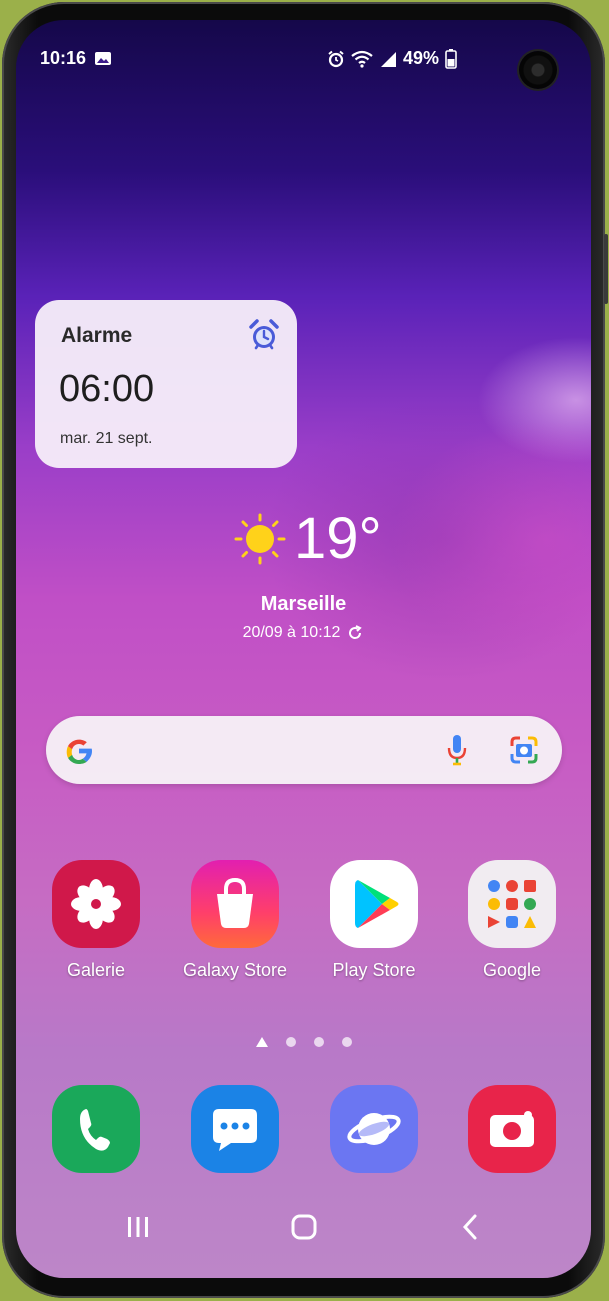  Describe the element at coordinates (106, 438) in the screenshot. I see `alarm-date: mar. 21 sept.` at that location.